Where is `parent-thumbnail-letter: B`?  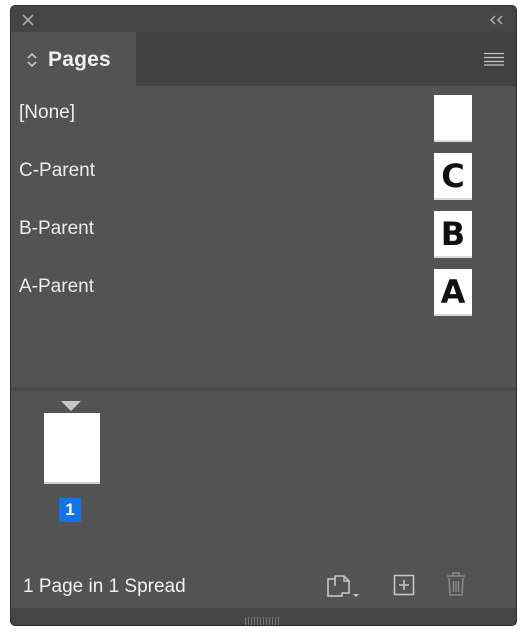
parent-thumbnail-letter: B is located at coordinates (453, 234).